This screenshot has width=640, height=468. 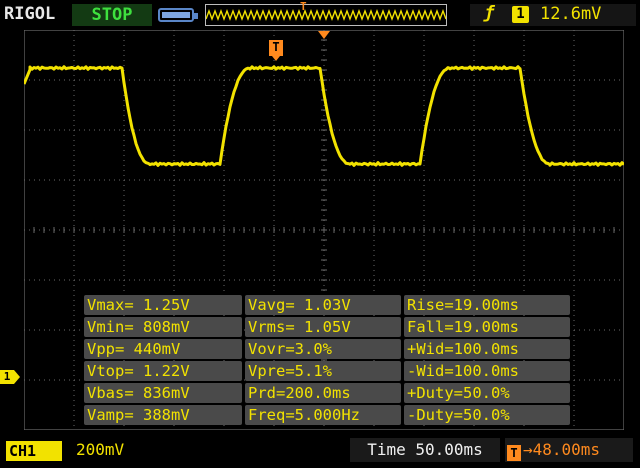 I want to click on overview-trigger-marker: T, so click(x=303, y=6).